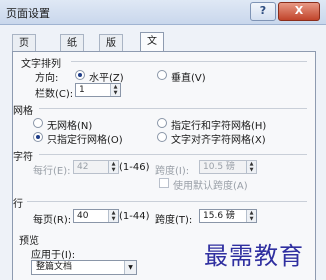  I want to click on direction-label: 方向:, so click(47, 78).